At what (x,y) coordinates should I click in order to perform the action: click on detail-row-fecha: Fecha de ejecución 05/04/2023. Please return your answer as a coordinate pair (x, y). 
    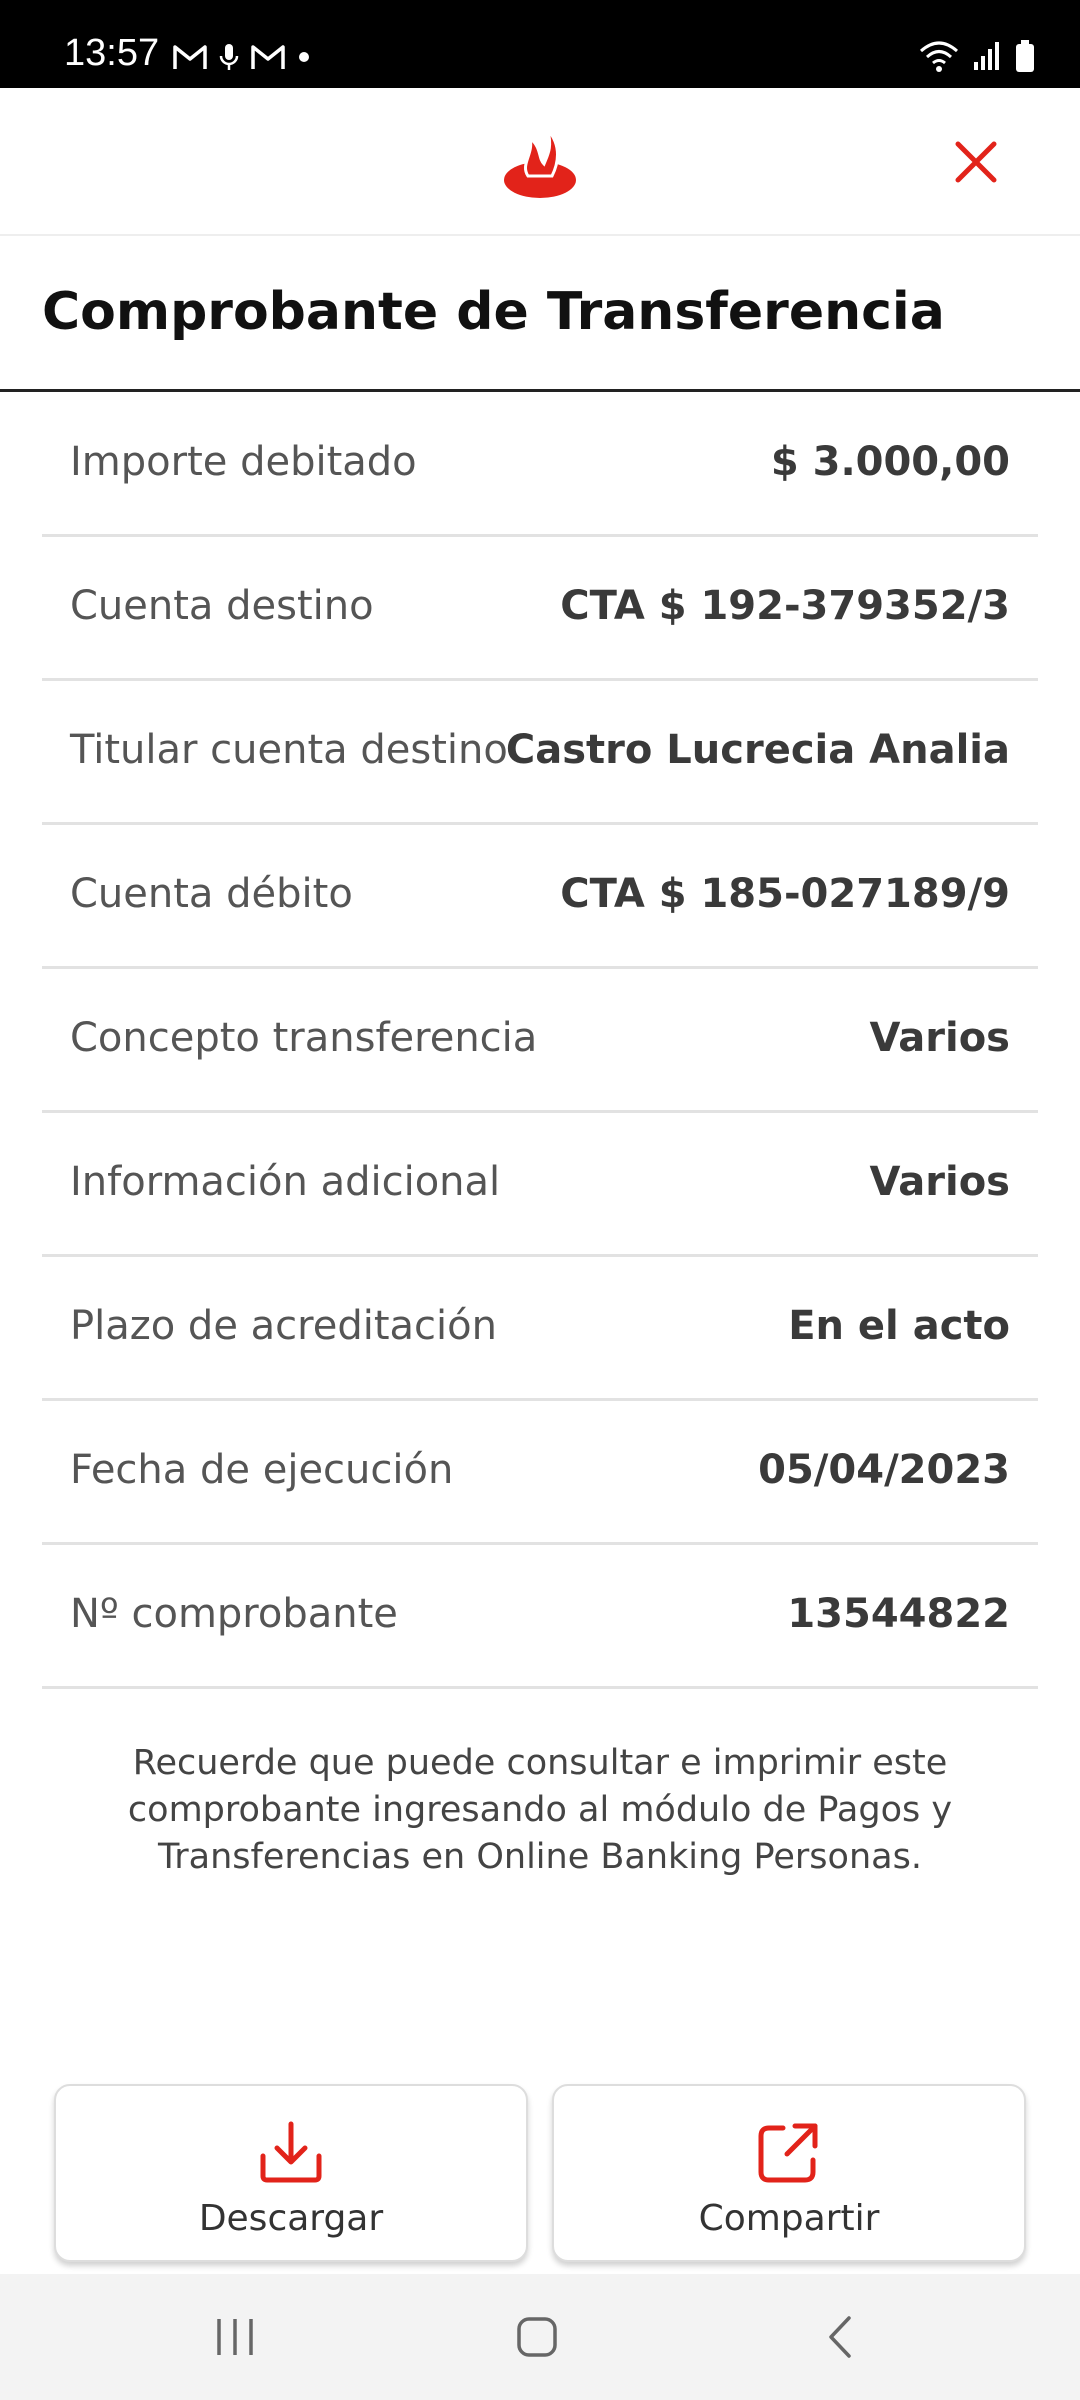
    Looking at the image, I should click on (540, 1473).